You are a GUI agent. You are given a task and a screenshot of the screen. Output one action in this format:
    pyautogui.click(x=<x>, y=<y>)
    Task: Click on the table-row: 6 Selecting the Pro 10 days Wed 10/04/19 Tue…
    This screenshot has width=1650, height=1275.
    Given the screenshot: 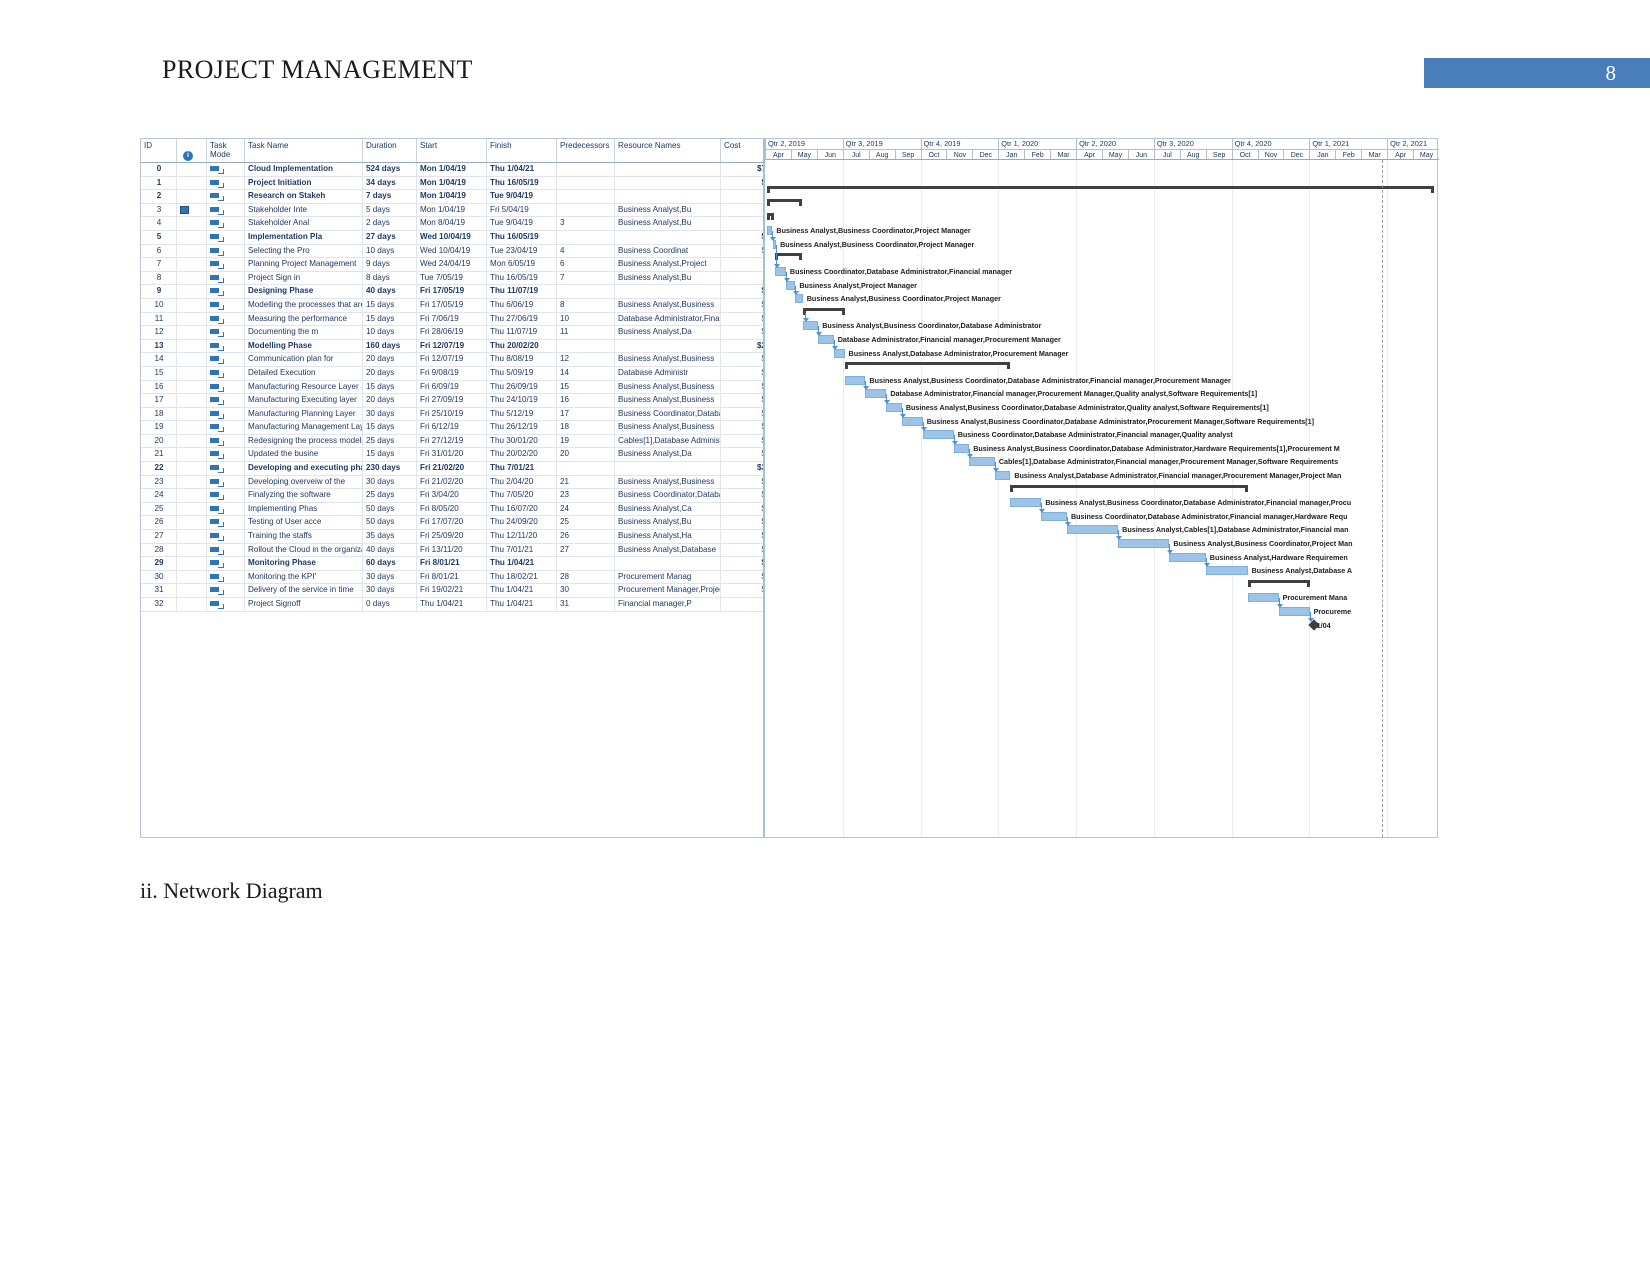 What is the action you would take?
    pyautogui.click(x=452, y=251)
    